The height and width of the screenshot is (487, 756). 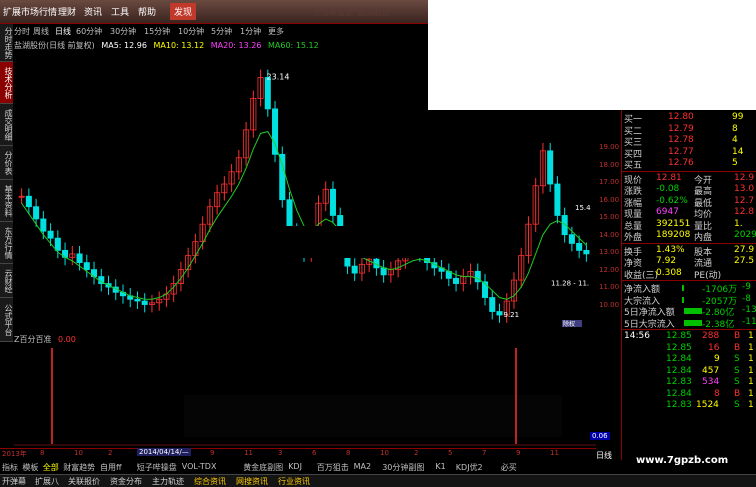 What do you see at coordinates (689, 153) in the screenshot?
I see `bid-row: 买四 12.77 14` at bounding box center [689, 153].